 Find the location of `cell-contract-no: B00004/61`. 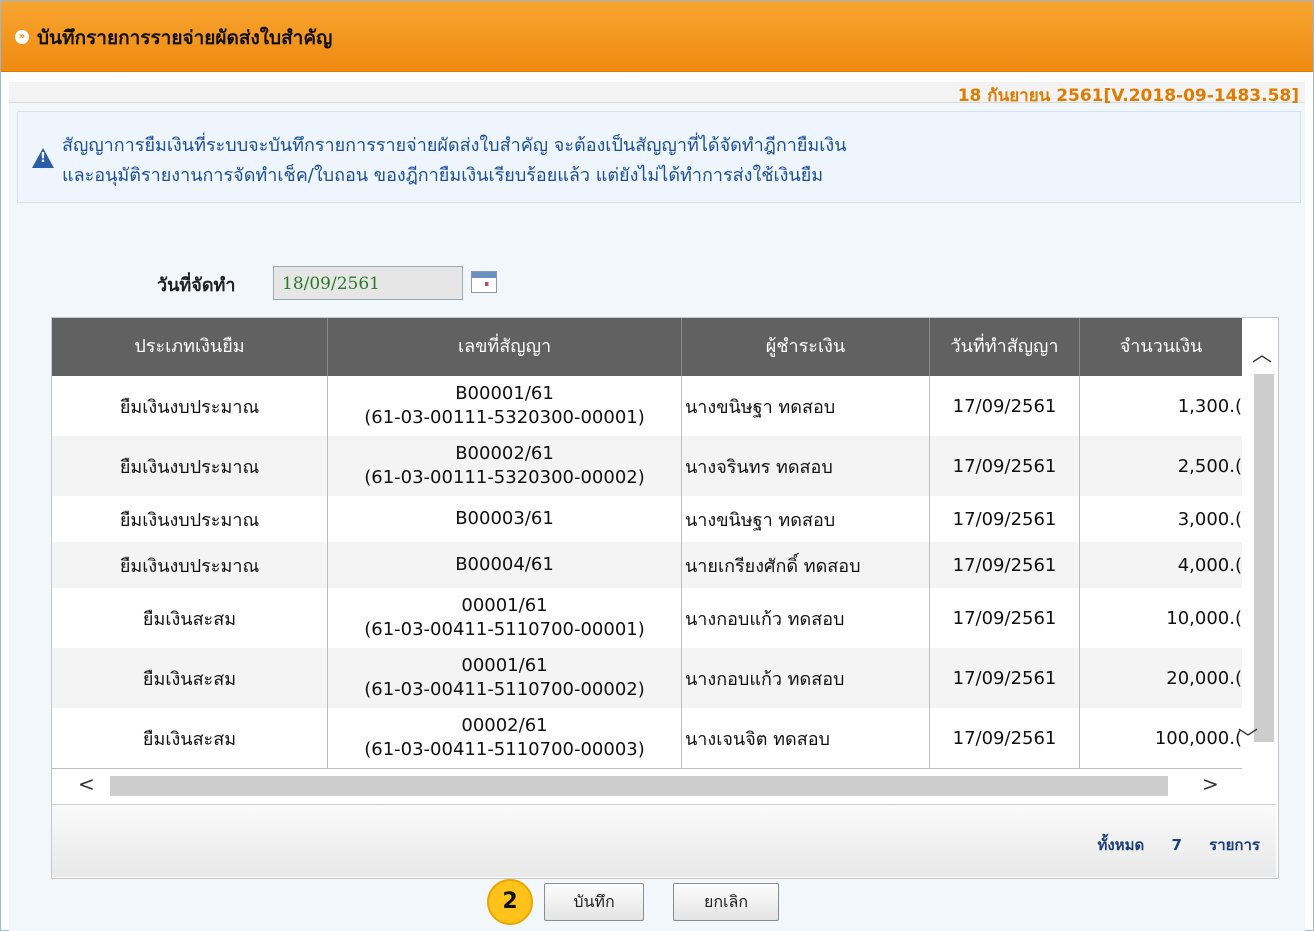

cell-contract-no: B00004/61 is located at coordinates (505, 565).